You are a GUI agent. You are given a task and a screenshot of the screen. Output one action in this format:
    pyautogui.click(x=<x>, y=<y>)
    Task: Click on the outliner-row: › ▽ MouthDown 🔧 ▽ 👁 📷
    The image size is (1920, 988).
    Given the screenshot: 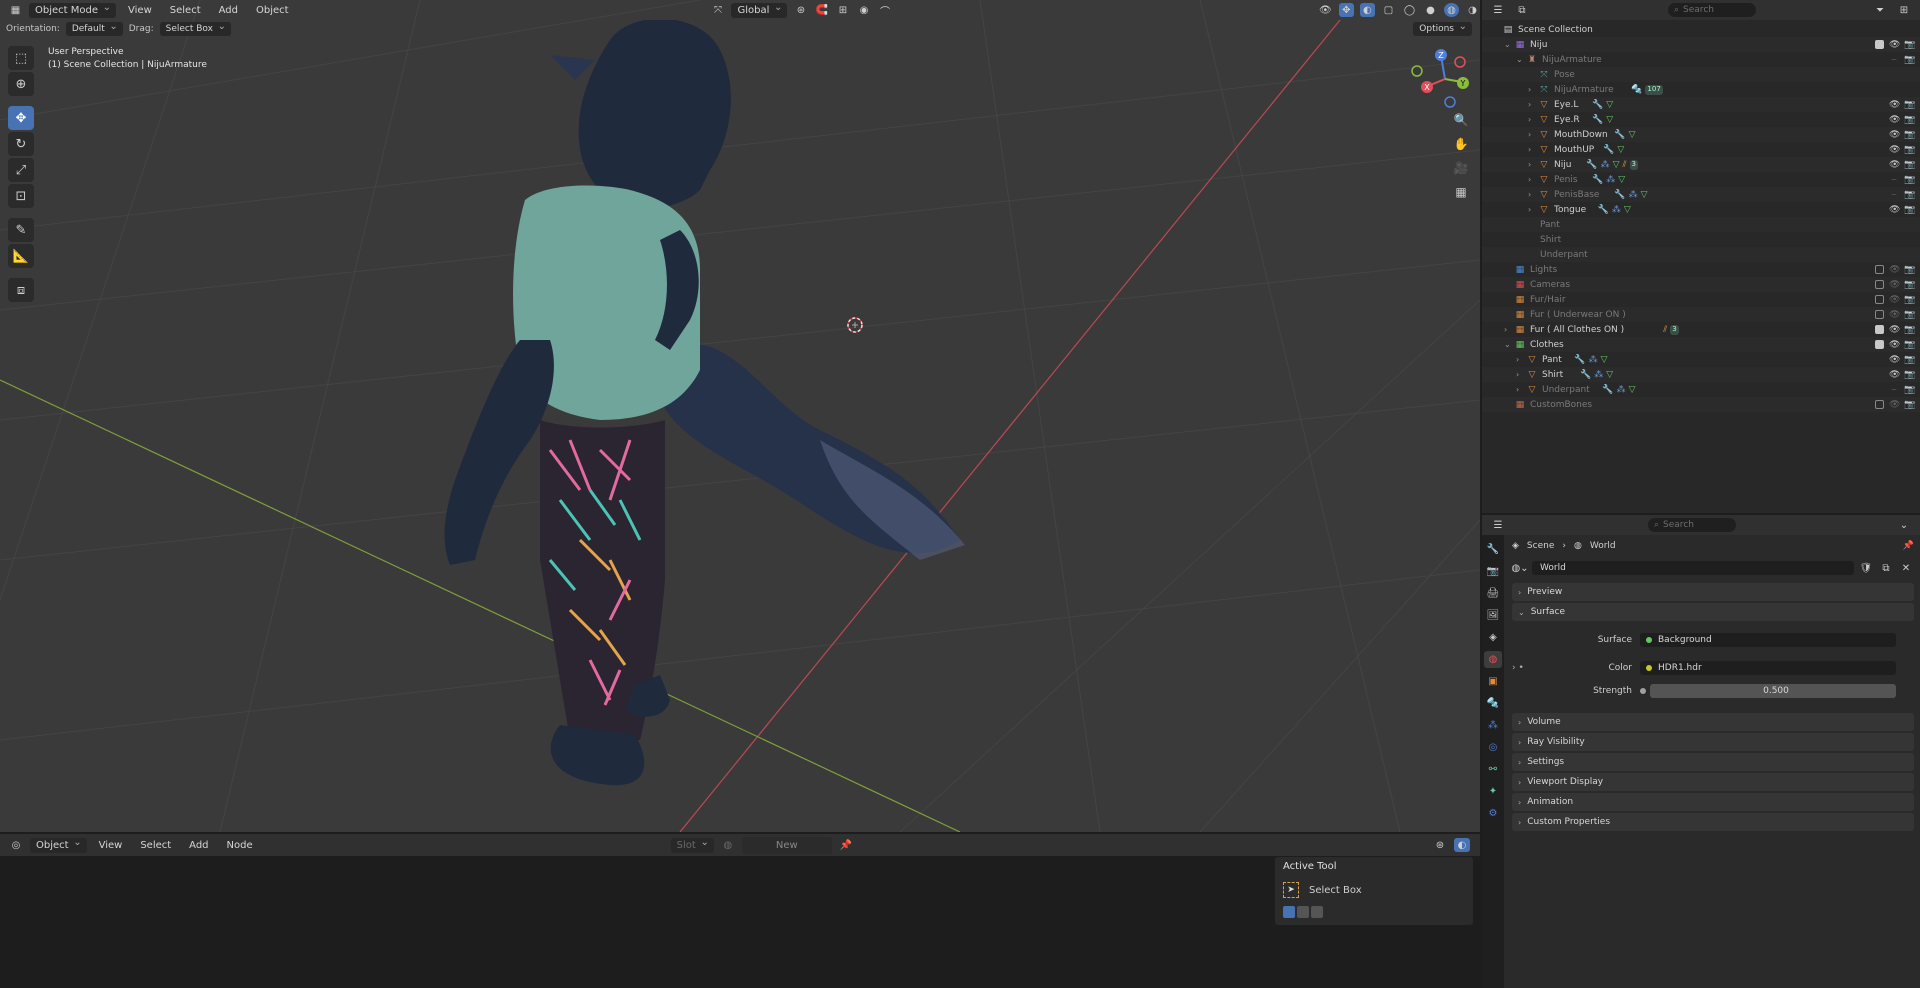 What is the action you would take?
    pyautogui.click(x=1701, y=134)
    